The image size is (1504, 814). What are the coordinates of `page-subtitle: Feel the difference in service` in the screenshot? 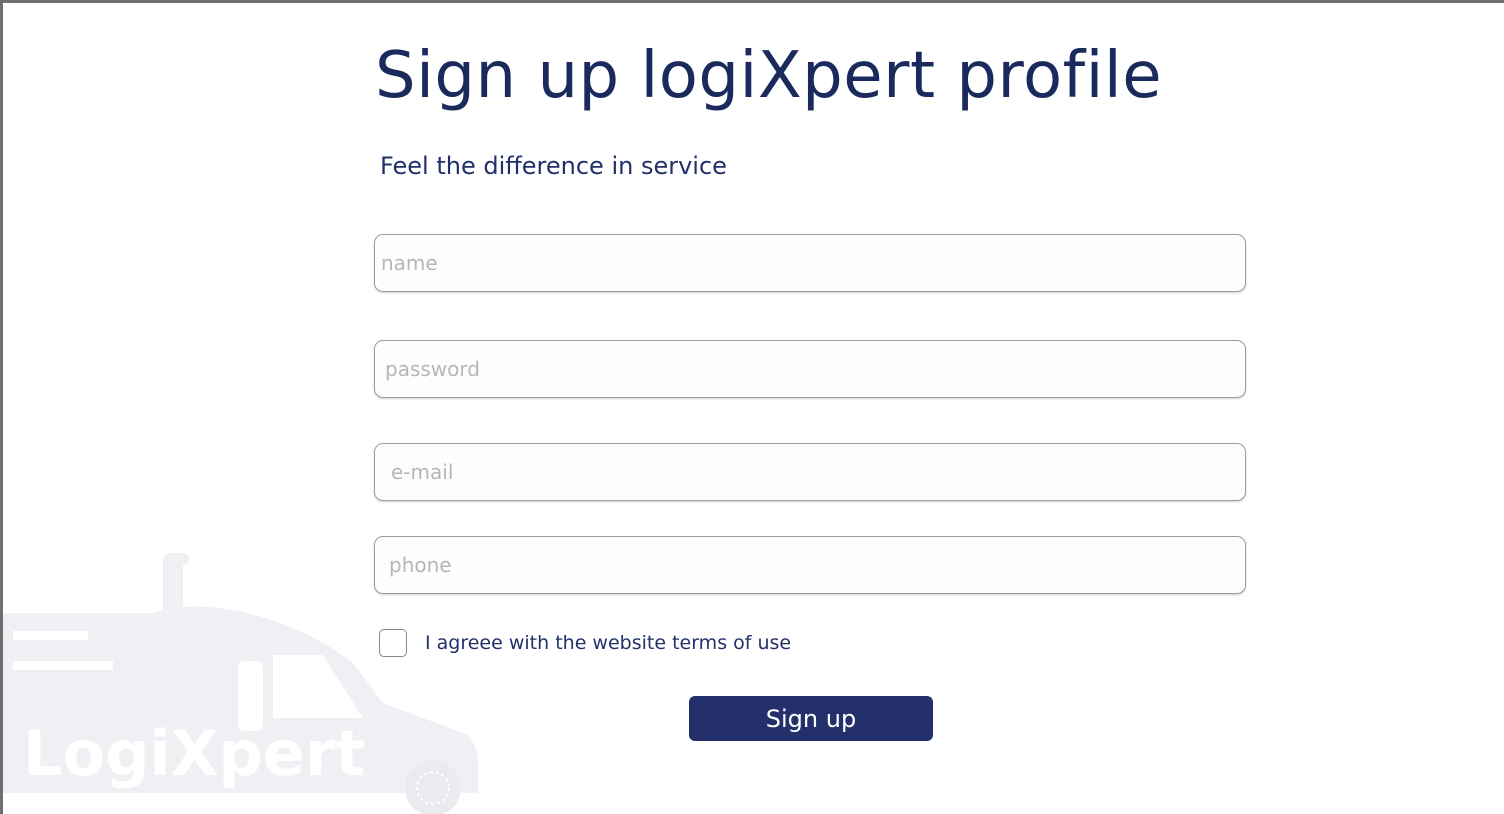 It's located at (553, 166).